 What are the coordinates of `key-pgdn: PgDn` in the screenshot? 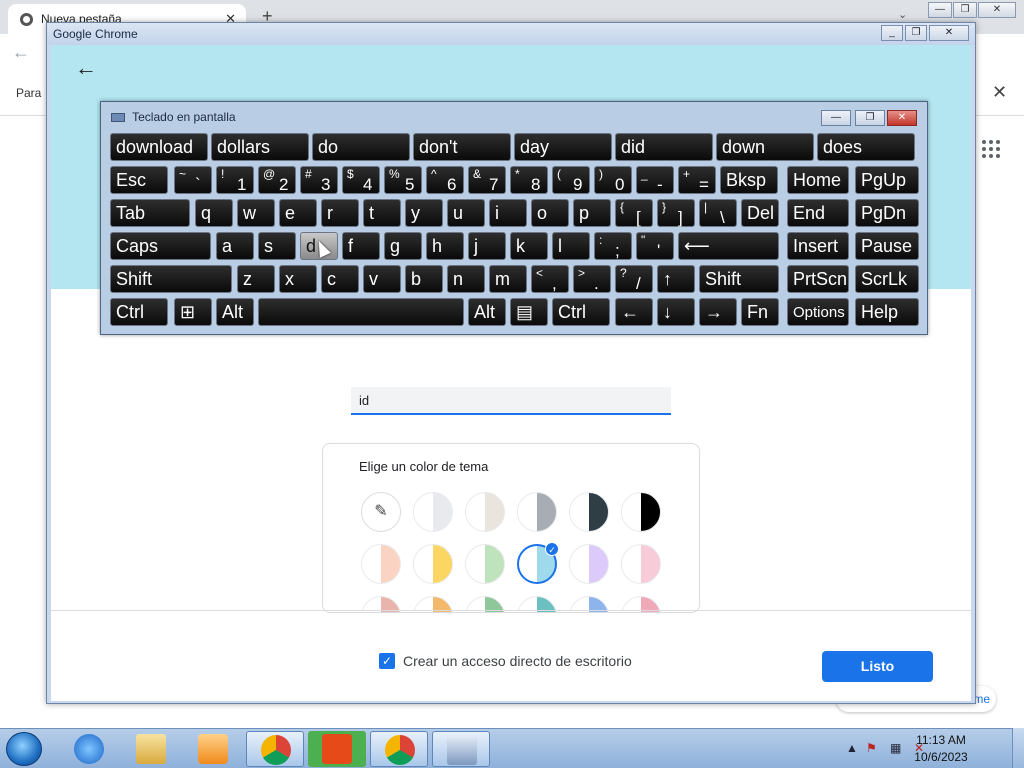 It's located at (887, 213).